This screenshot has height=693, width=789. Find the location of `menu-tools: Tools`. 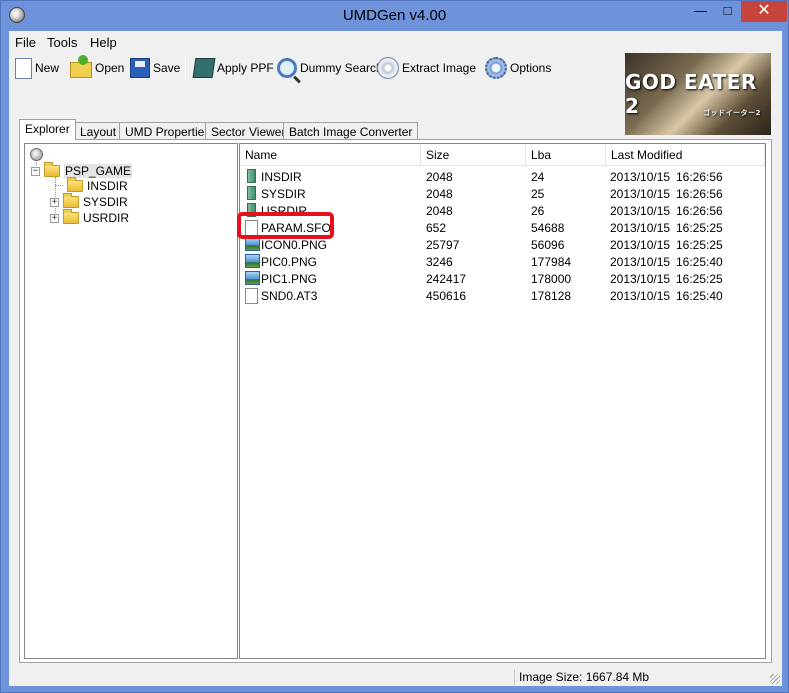

menu-tools: Tools is located at coordinates (62, 42).